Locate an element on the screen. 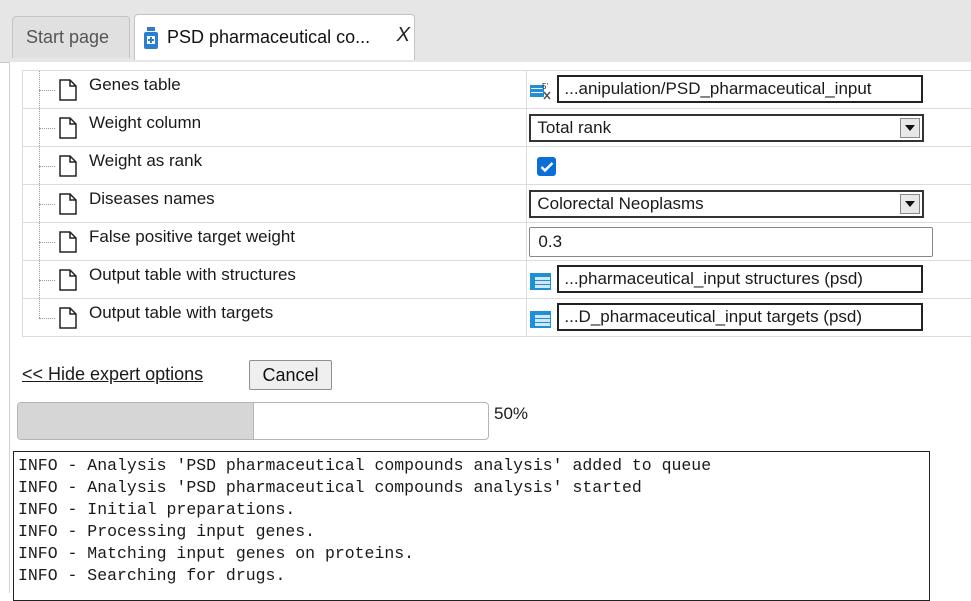 The width and height of the screenshot is (971, 601). tab-bar: Start page PSD pharmaceutical co... X is located at coordinates (485, 31).